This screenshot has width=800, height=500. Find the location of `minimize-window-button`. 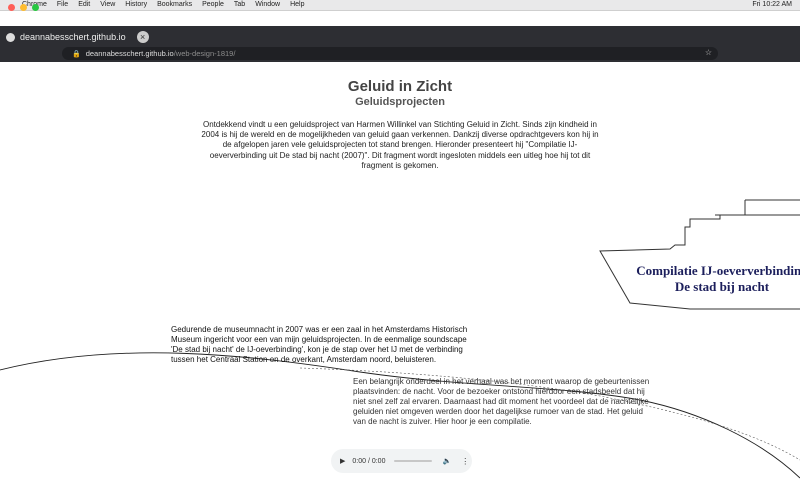

minimize-window-button is located at coordinates (23, 7).